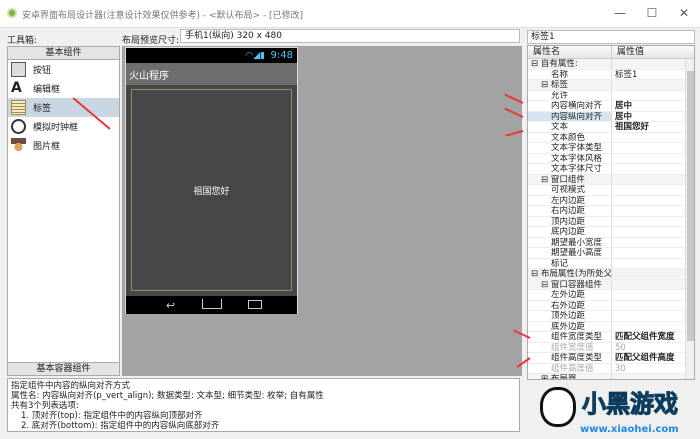 Image resolution: width=700 pixels, height=439 pixels. What do you see at coordinates (611, 211) in the screenshot?
I see `property-row: 右内边距` at bounding box center [611, 211].